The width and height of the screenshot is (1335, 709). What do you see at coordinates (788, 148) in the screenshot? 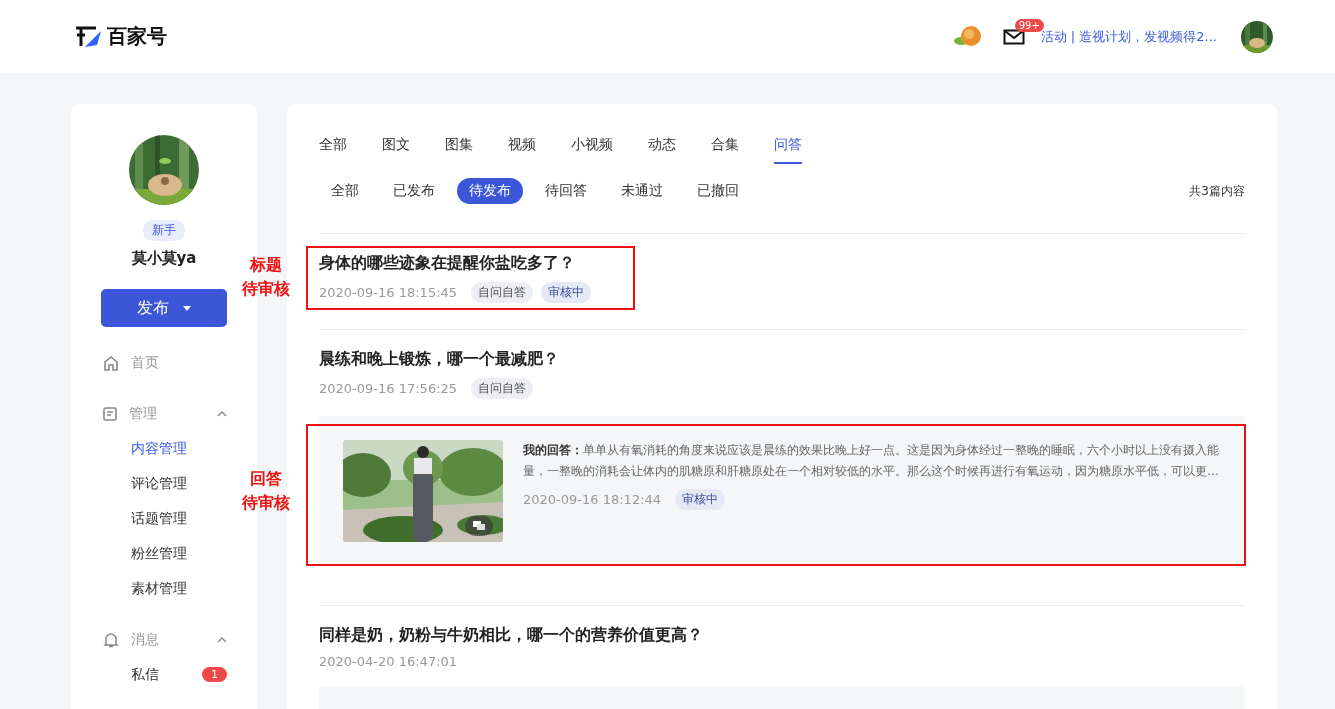
I see `type-tab: 问答` at bounding box center [788, 148].